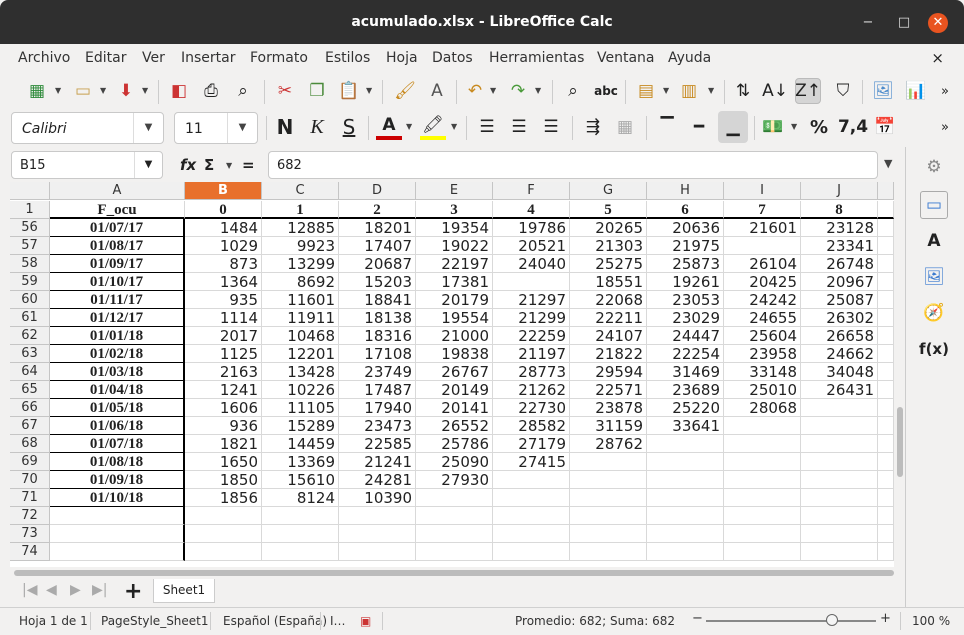  Describe the element at coordinates (531, 354) in the screenshot. I see `value-cell: 21197` at that location.